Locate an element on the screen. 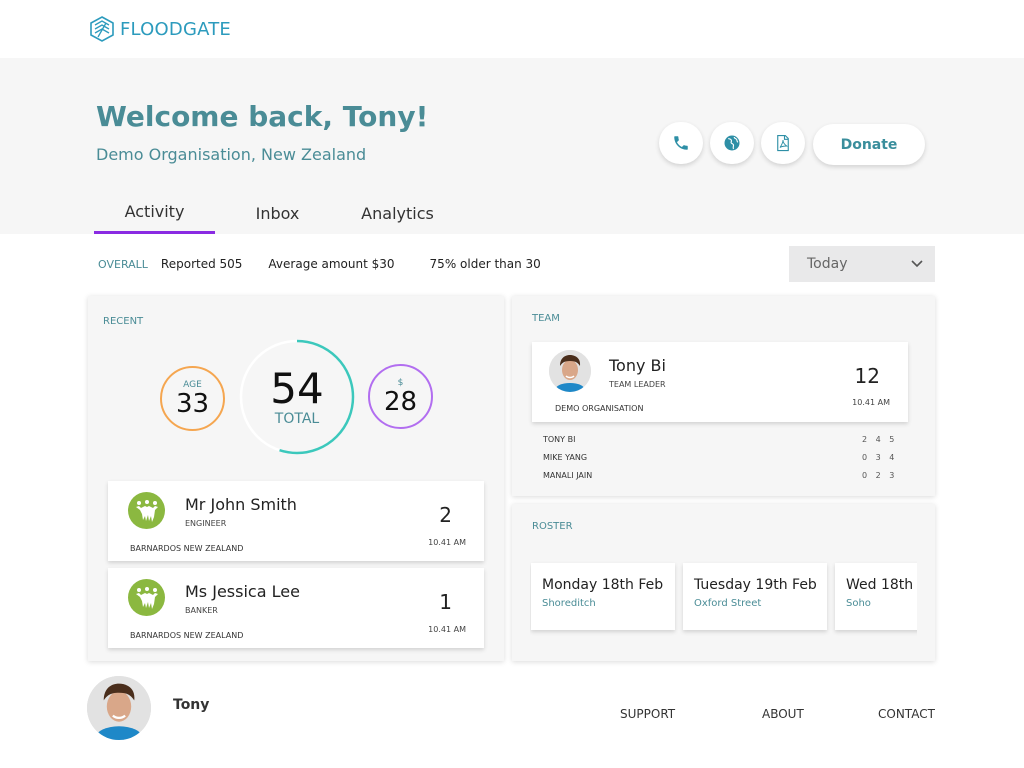 This screenshot has width=1024, height=768. team-title: TEAM is located at coordinates (546, 318).